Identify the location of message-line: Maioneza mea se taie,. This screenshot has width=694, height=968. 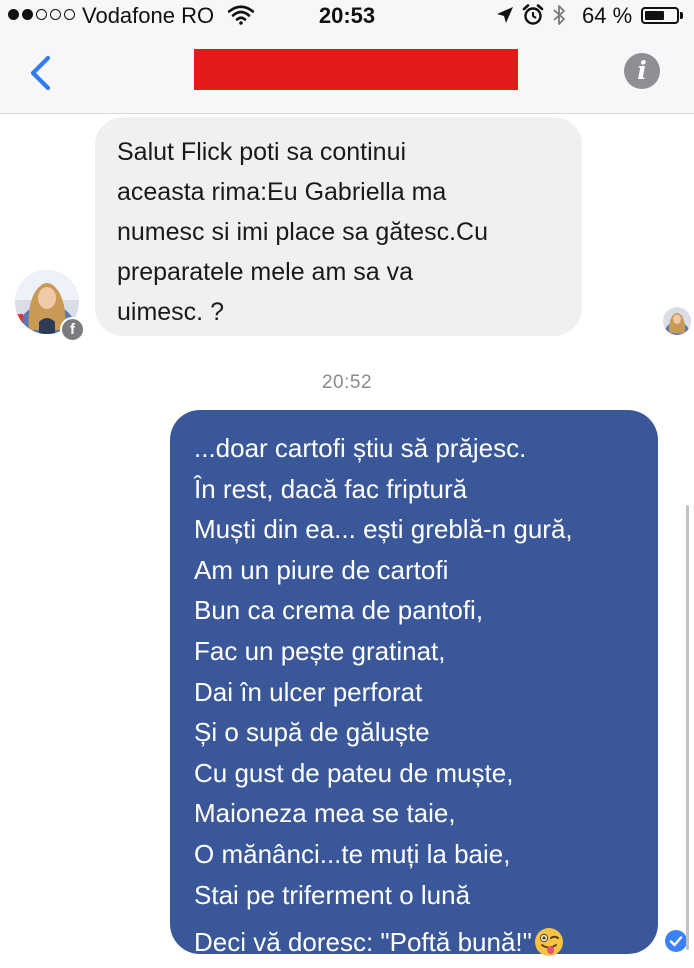
(325, 813).